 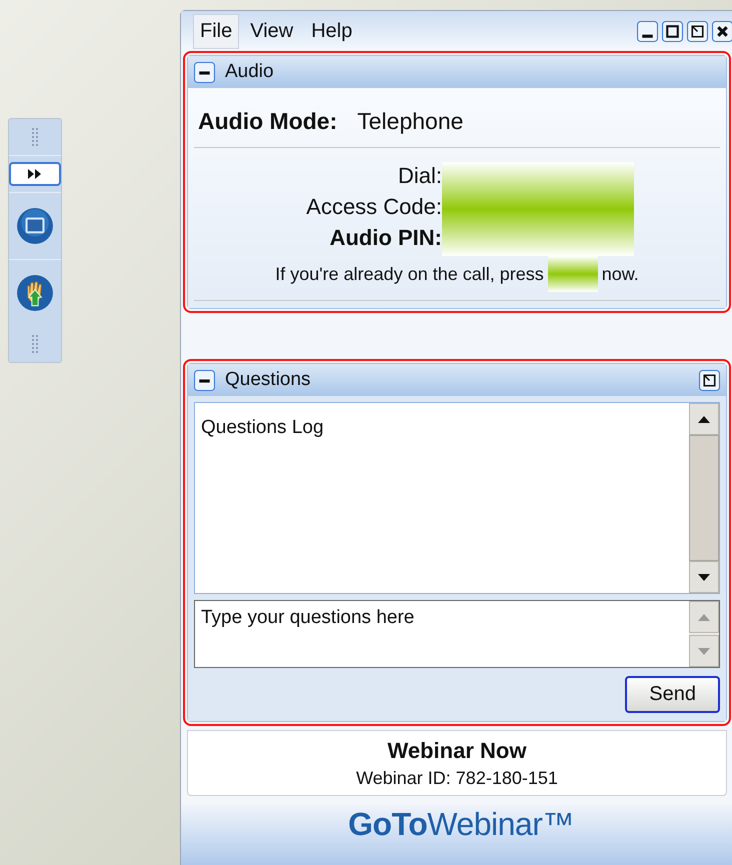 I want to click on forward-button, so click(x=35, y=174).